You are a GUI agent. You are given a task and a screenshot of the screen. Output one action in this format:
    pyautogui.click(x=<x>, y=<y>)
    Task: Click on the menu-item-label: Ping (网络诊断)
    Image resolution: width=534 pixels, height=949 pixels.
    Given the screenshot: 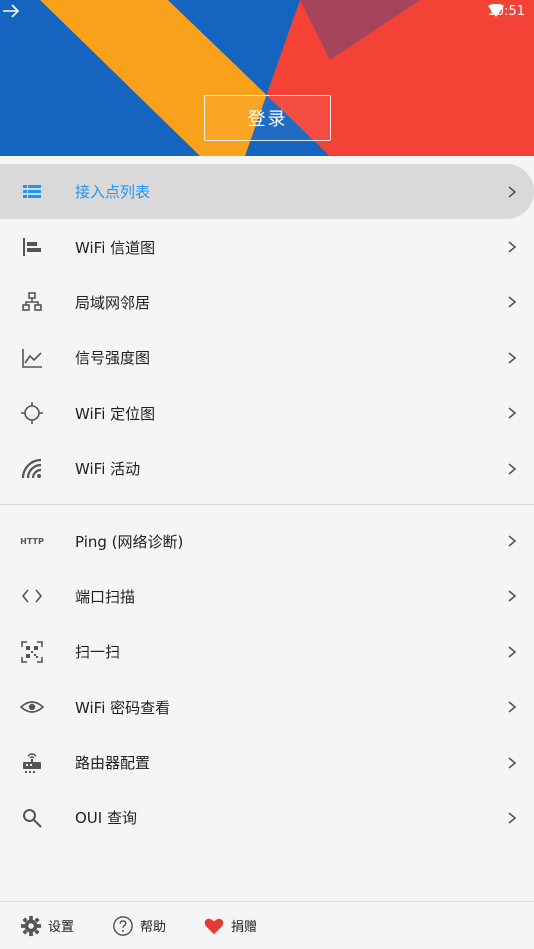 What is the action you would take?
    pyautogui.click(x=129, y=541)
    